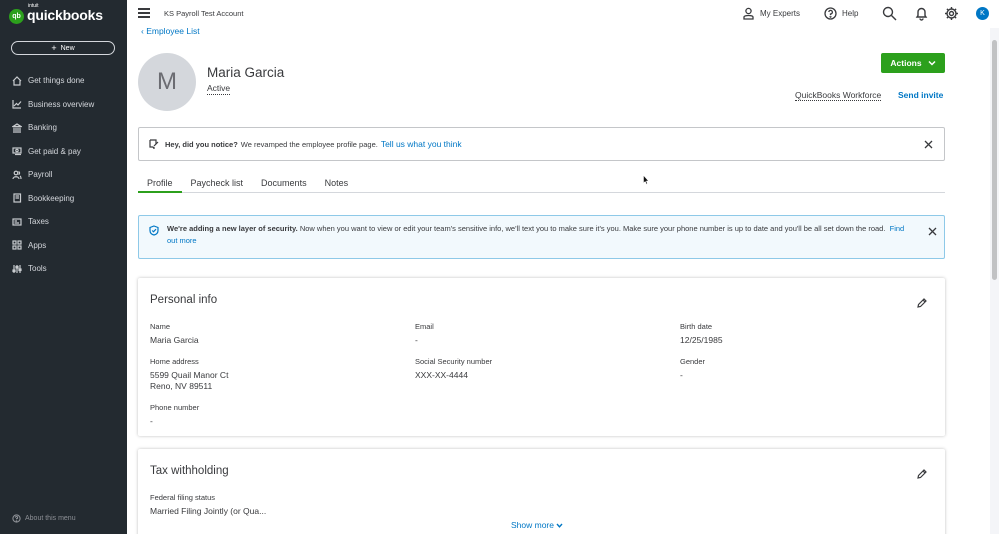 The image size is (999, 534). What do you see at coordinates (693, 361) in the screenshot?
I see `gender-label: Gender` at bounding box center [693, 361].